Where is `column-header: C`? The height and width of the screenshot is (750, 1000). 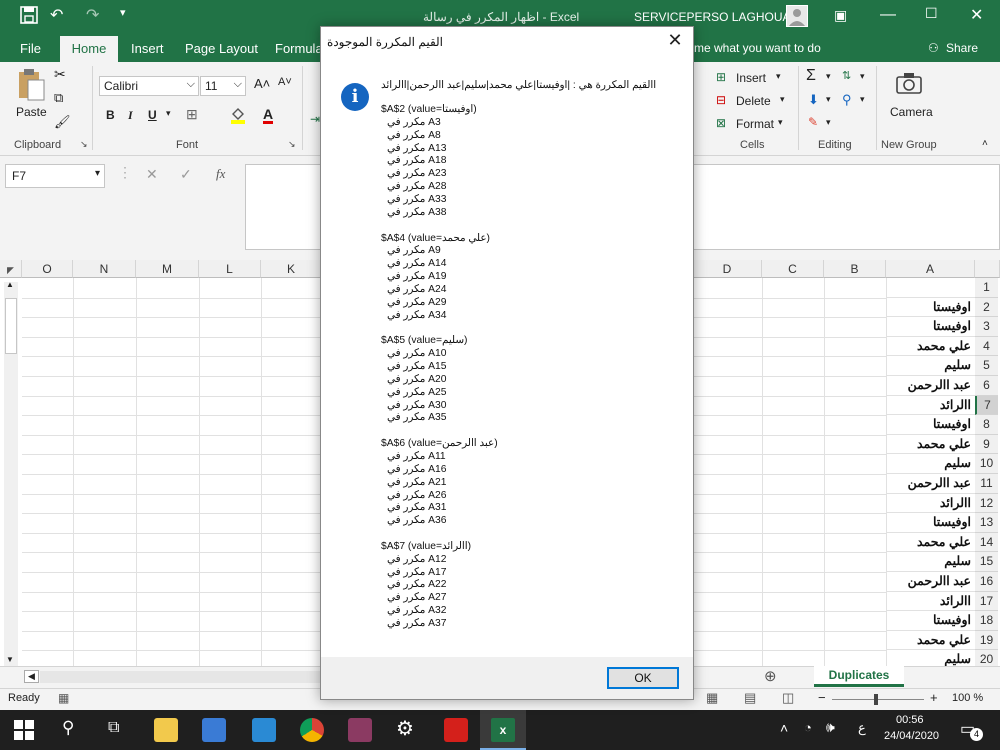 column-header: C is located at coordinates (793, 269).